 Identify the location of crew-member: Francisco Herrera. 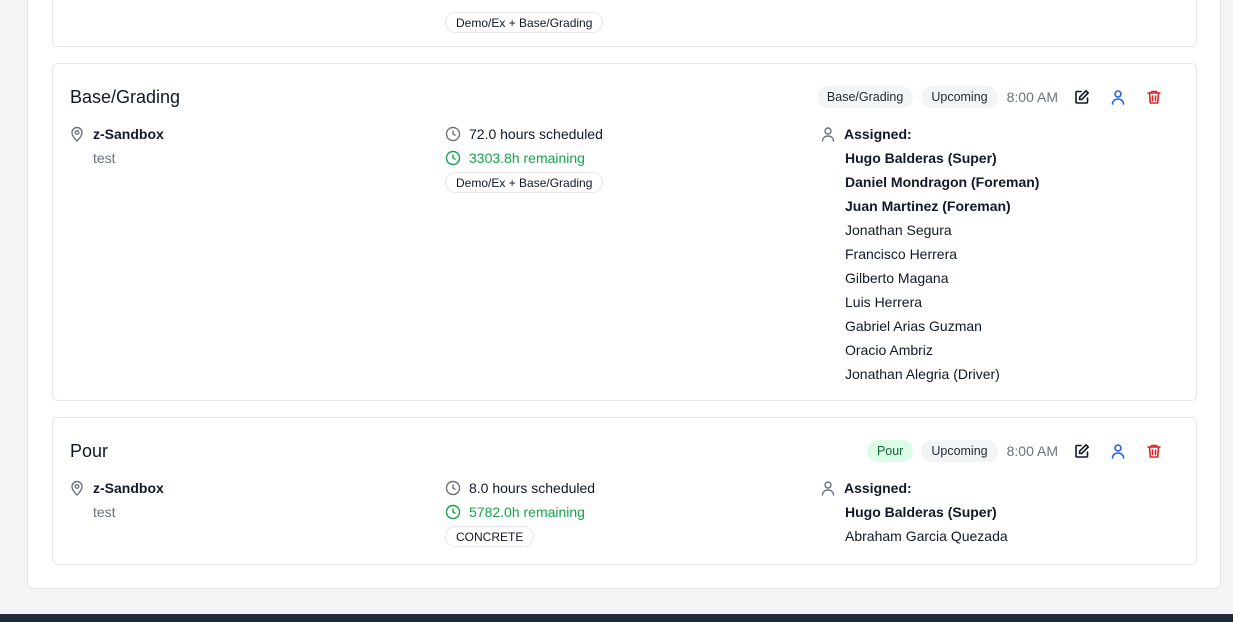
(901, 254).